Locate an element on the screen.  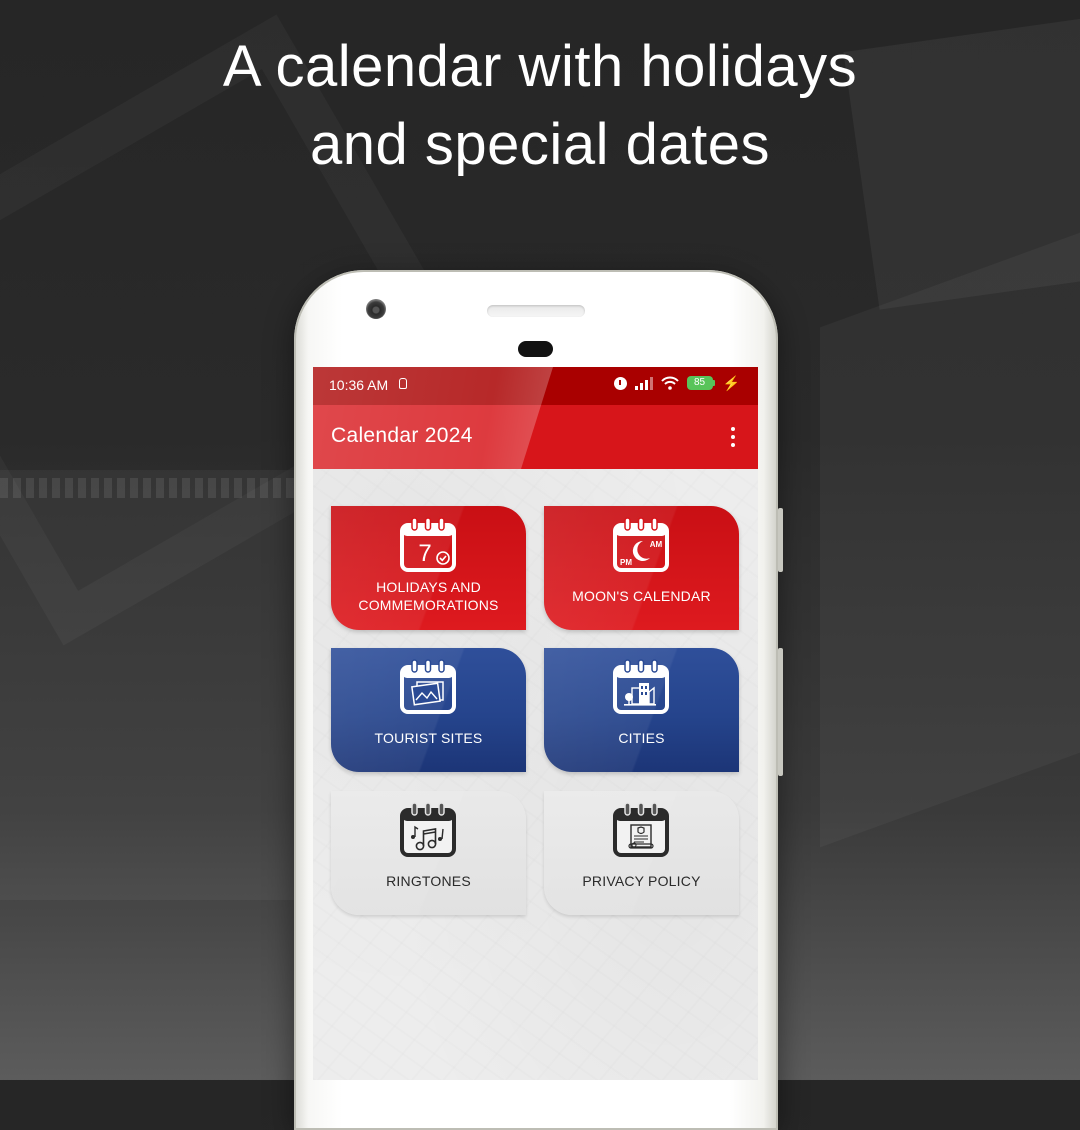
tile-cities: CITIES is located at coordinates (641, 710).